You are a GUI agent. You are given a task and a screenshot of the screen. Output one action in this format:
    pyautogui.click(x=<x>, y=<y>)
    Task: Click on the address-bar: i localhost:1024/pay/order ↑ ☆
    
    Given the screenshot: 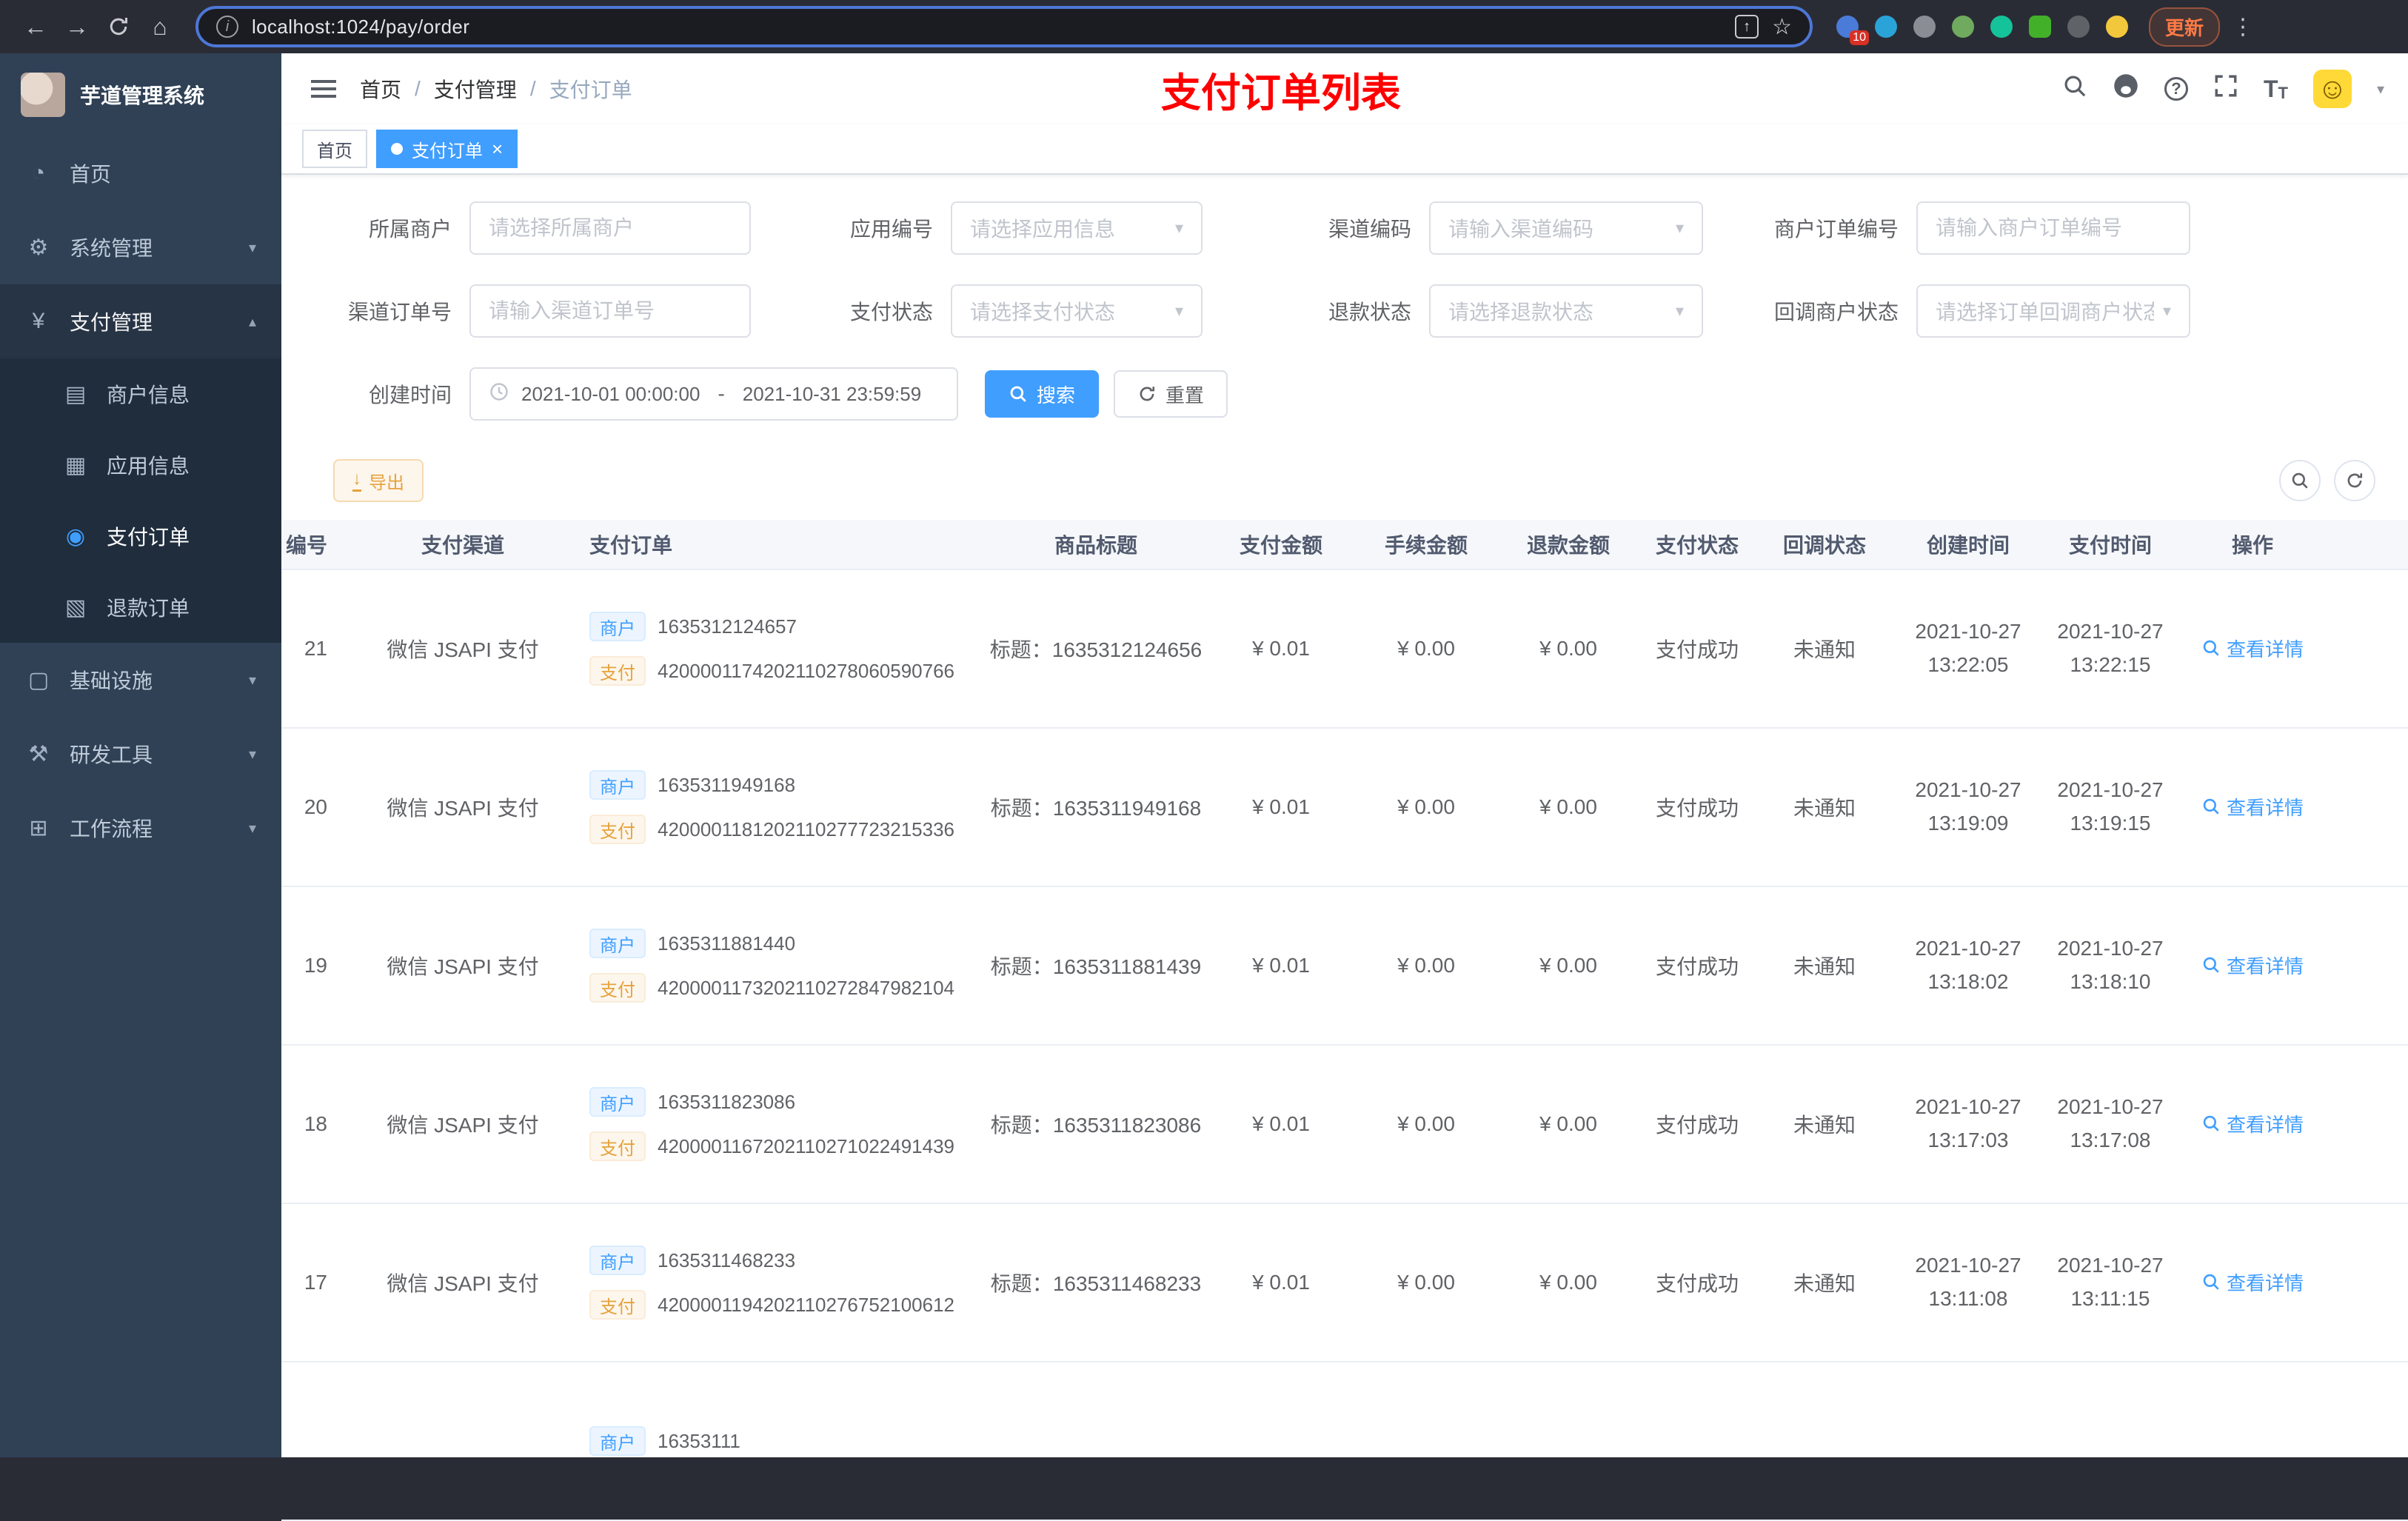 What is the action you would take?
    pyautogui.click(x=1004, y=26)
    